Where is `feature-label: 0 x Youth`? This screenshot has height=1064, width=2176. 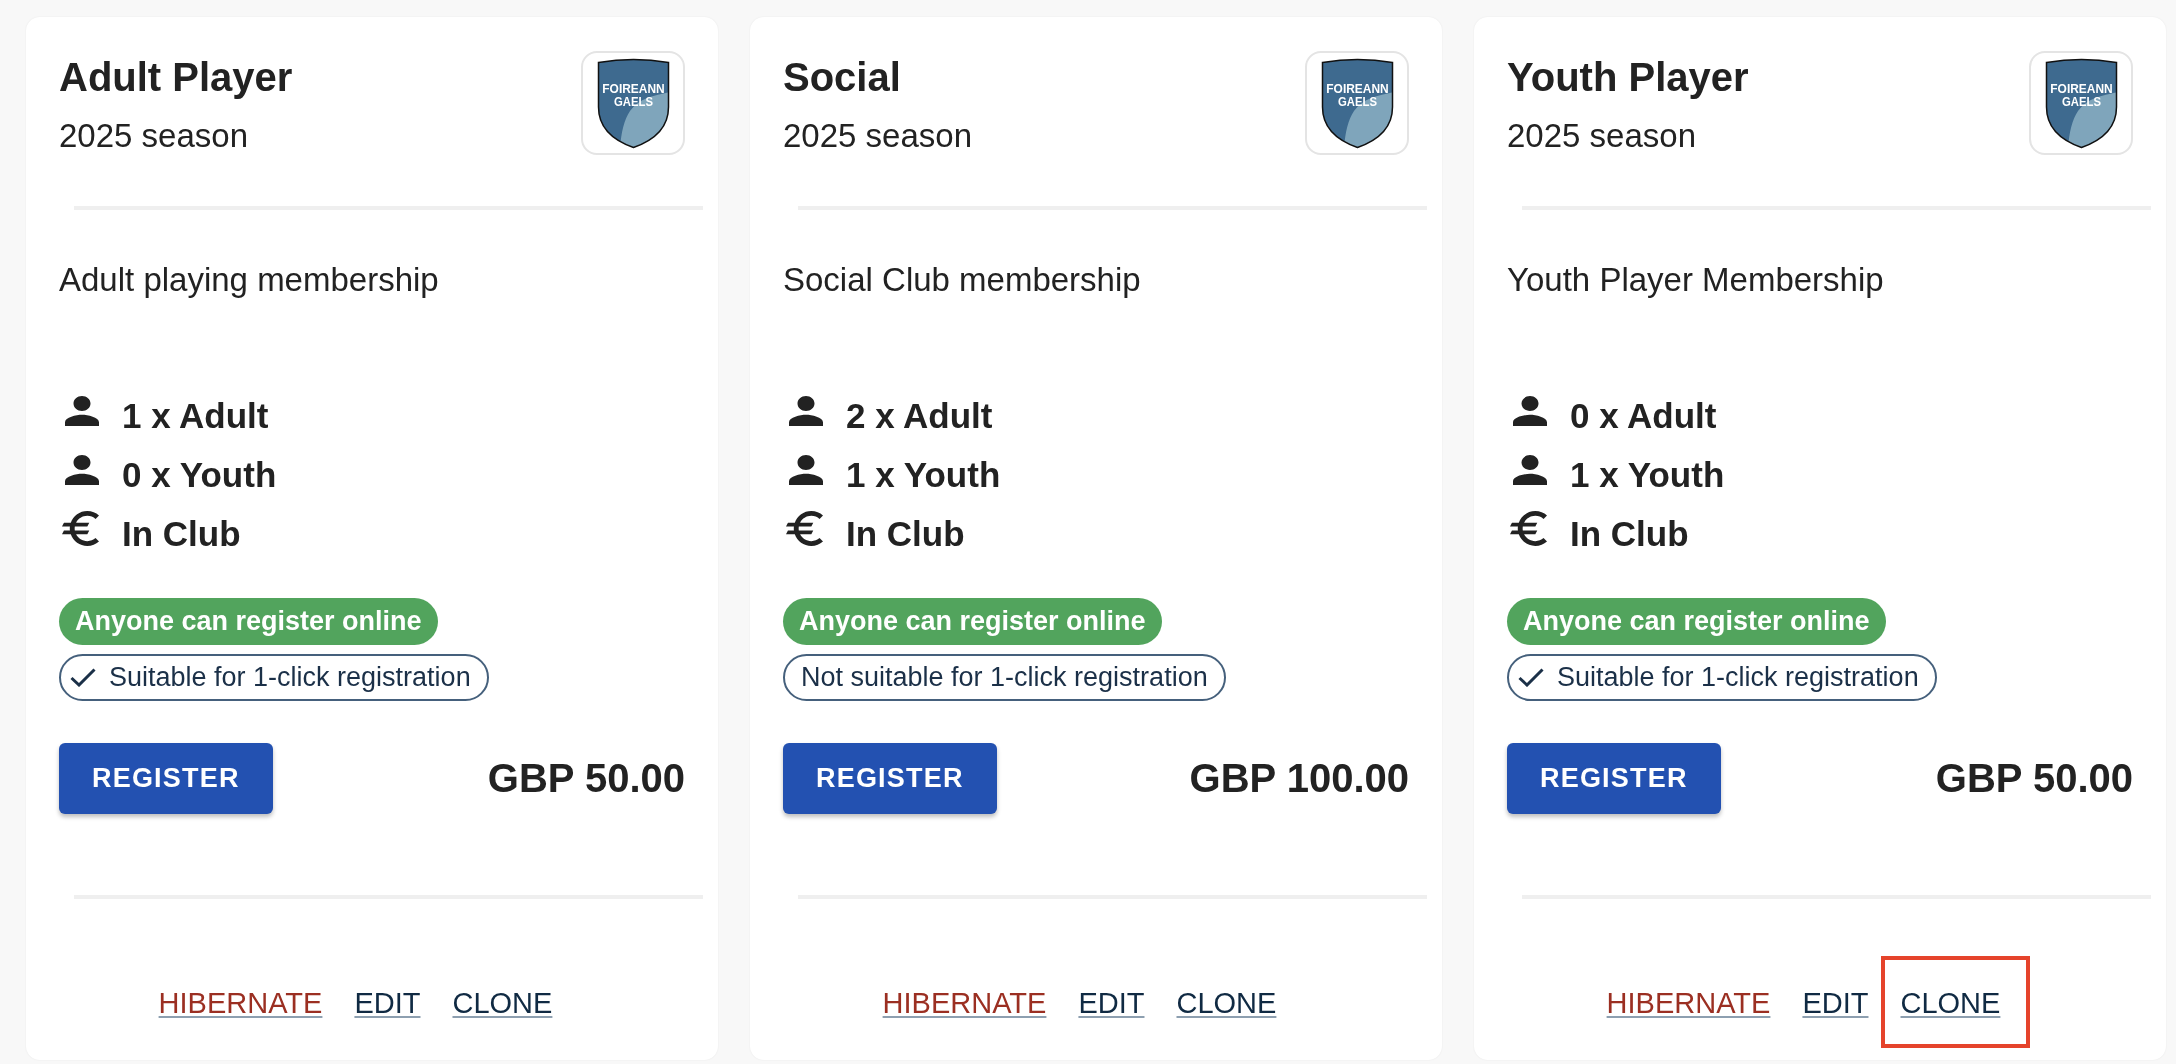 feature-label: 0 x Youth is located at coordinates (199, 475).